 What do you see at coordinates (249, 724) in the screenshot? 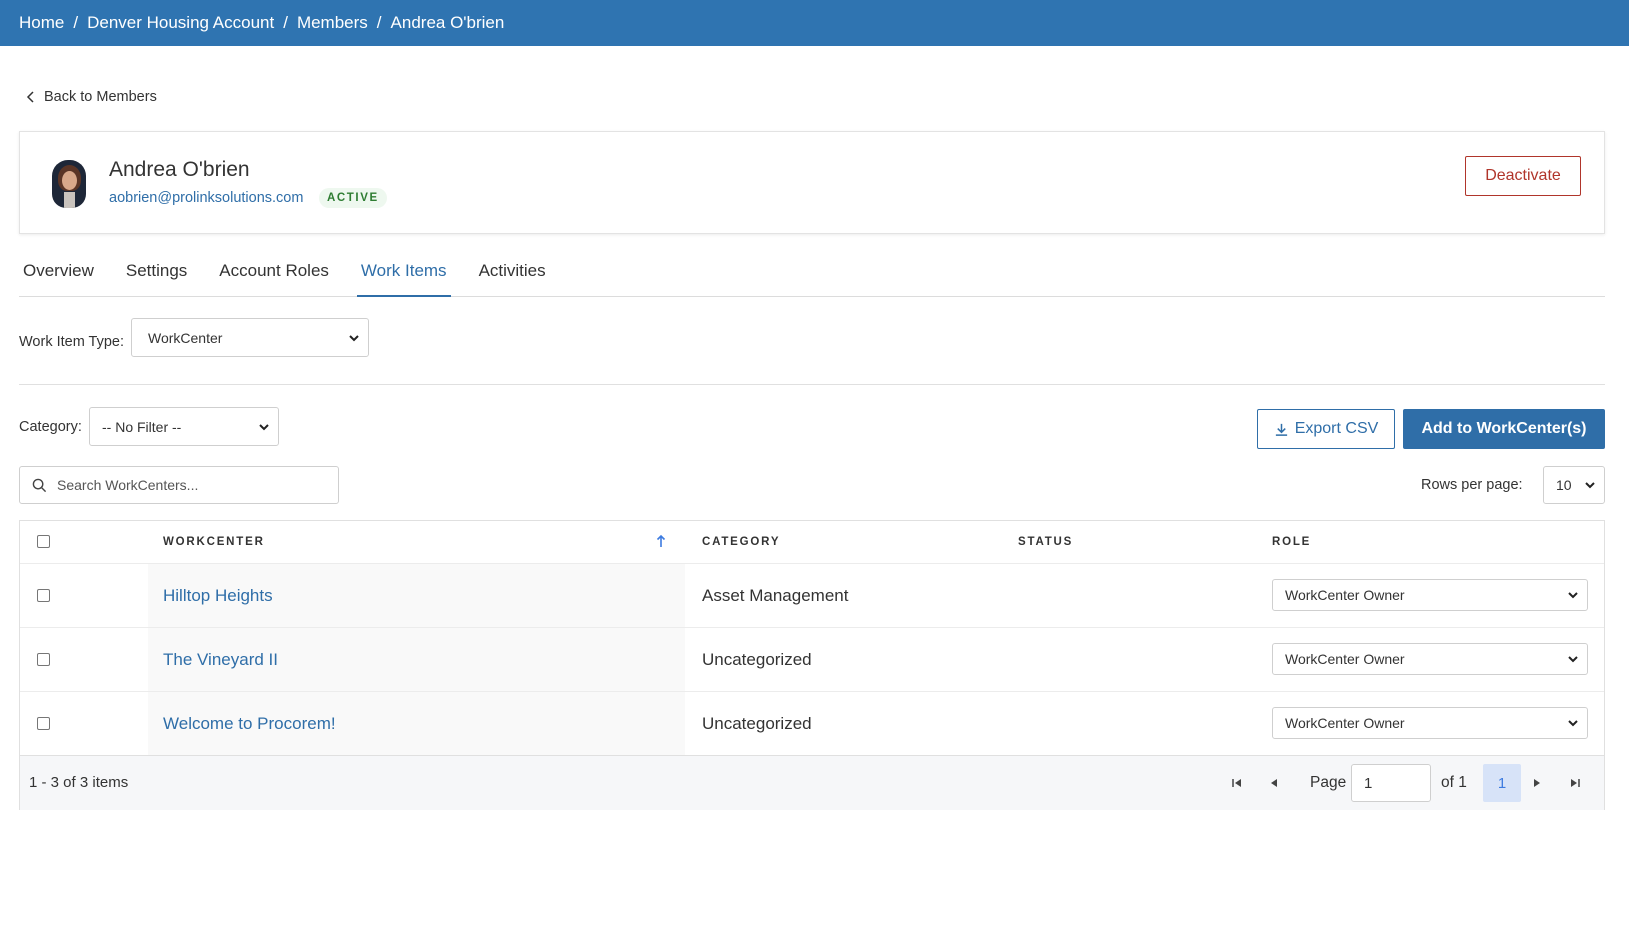
I see `workcenter-link: Welcome to Procorem!` at bounding box center [249, 724].